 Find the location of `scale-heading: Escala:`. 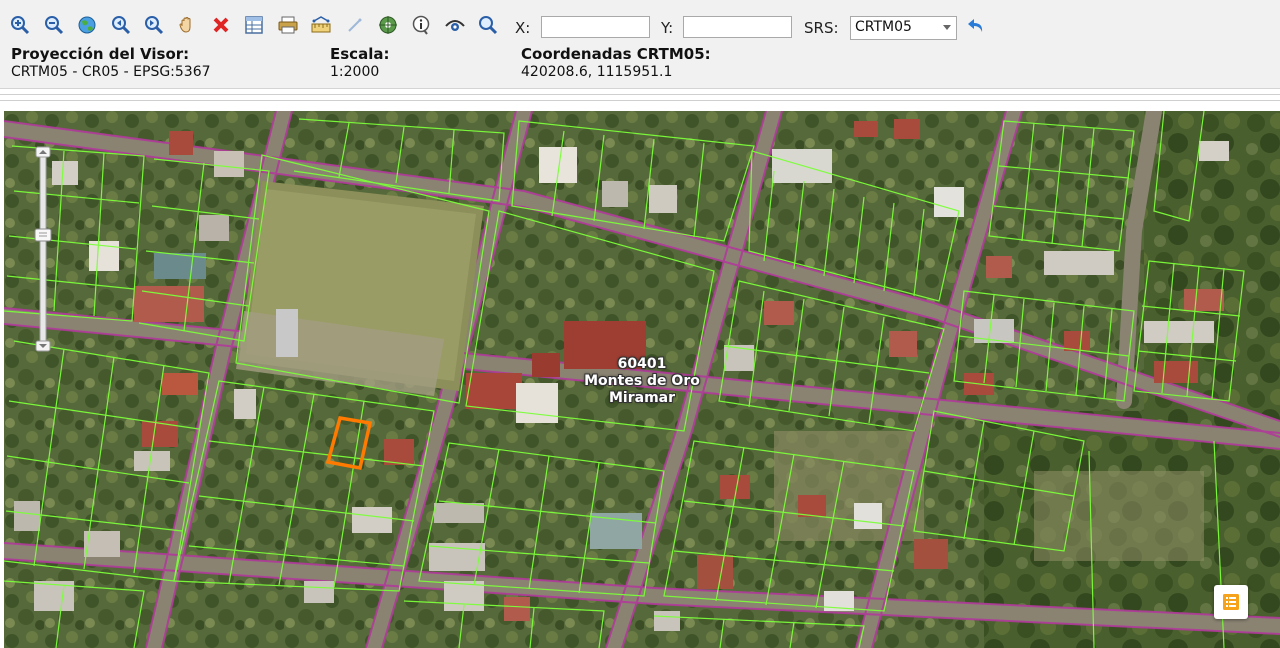

scale-heading: Escala: is located at coordinates (360, 54).